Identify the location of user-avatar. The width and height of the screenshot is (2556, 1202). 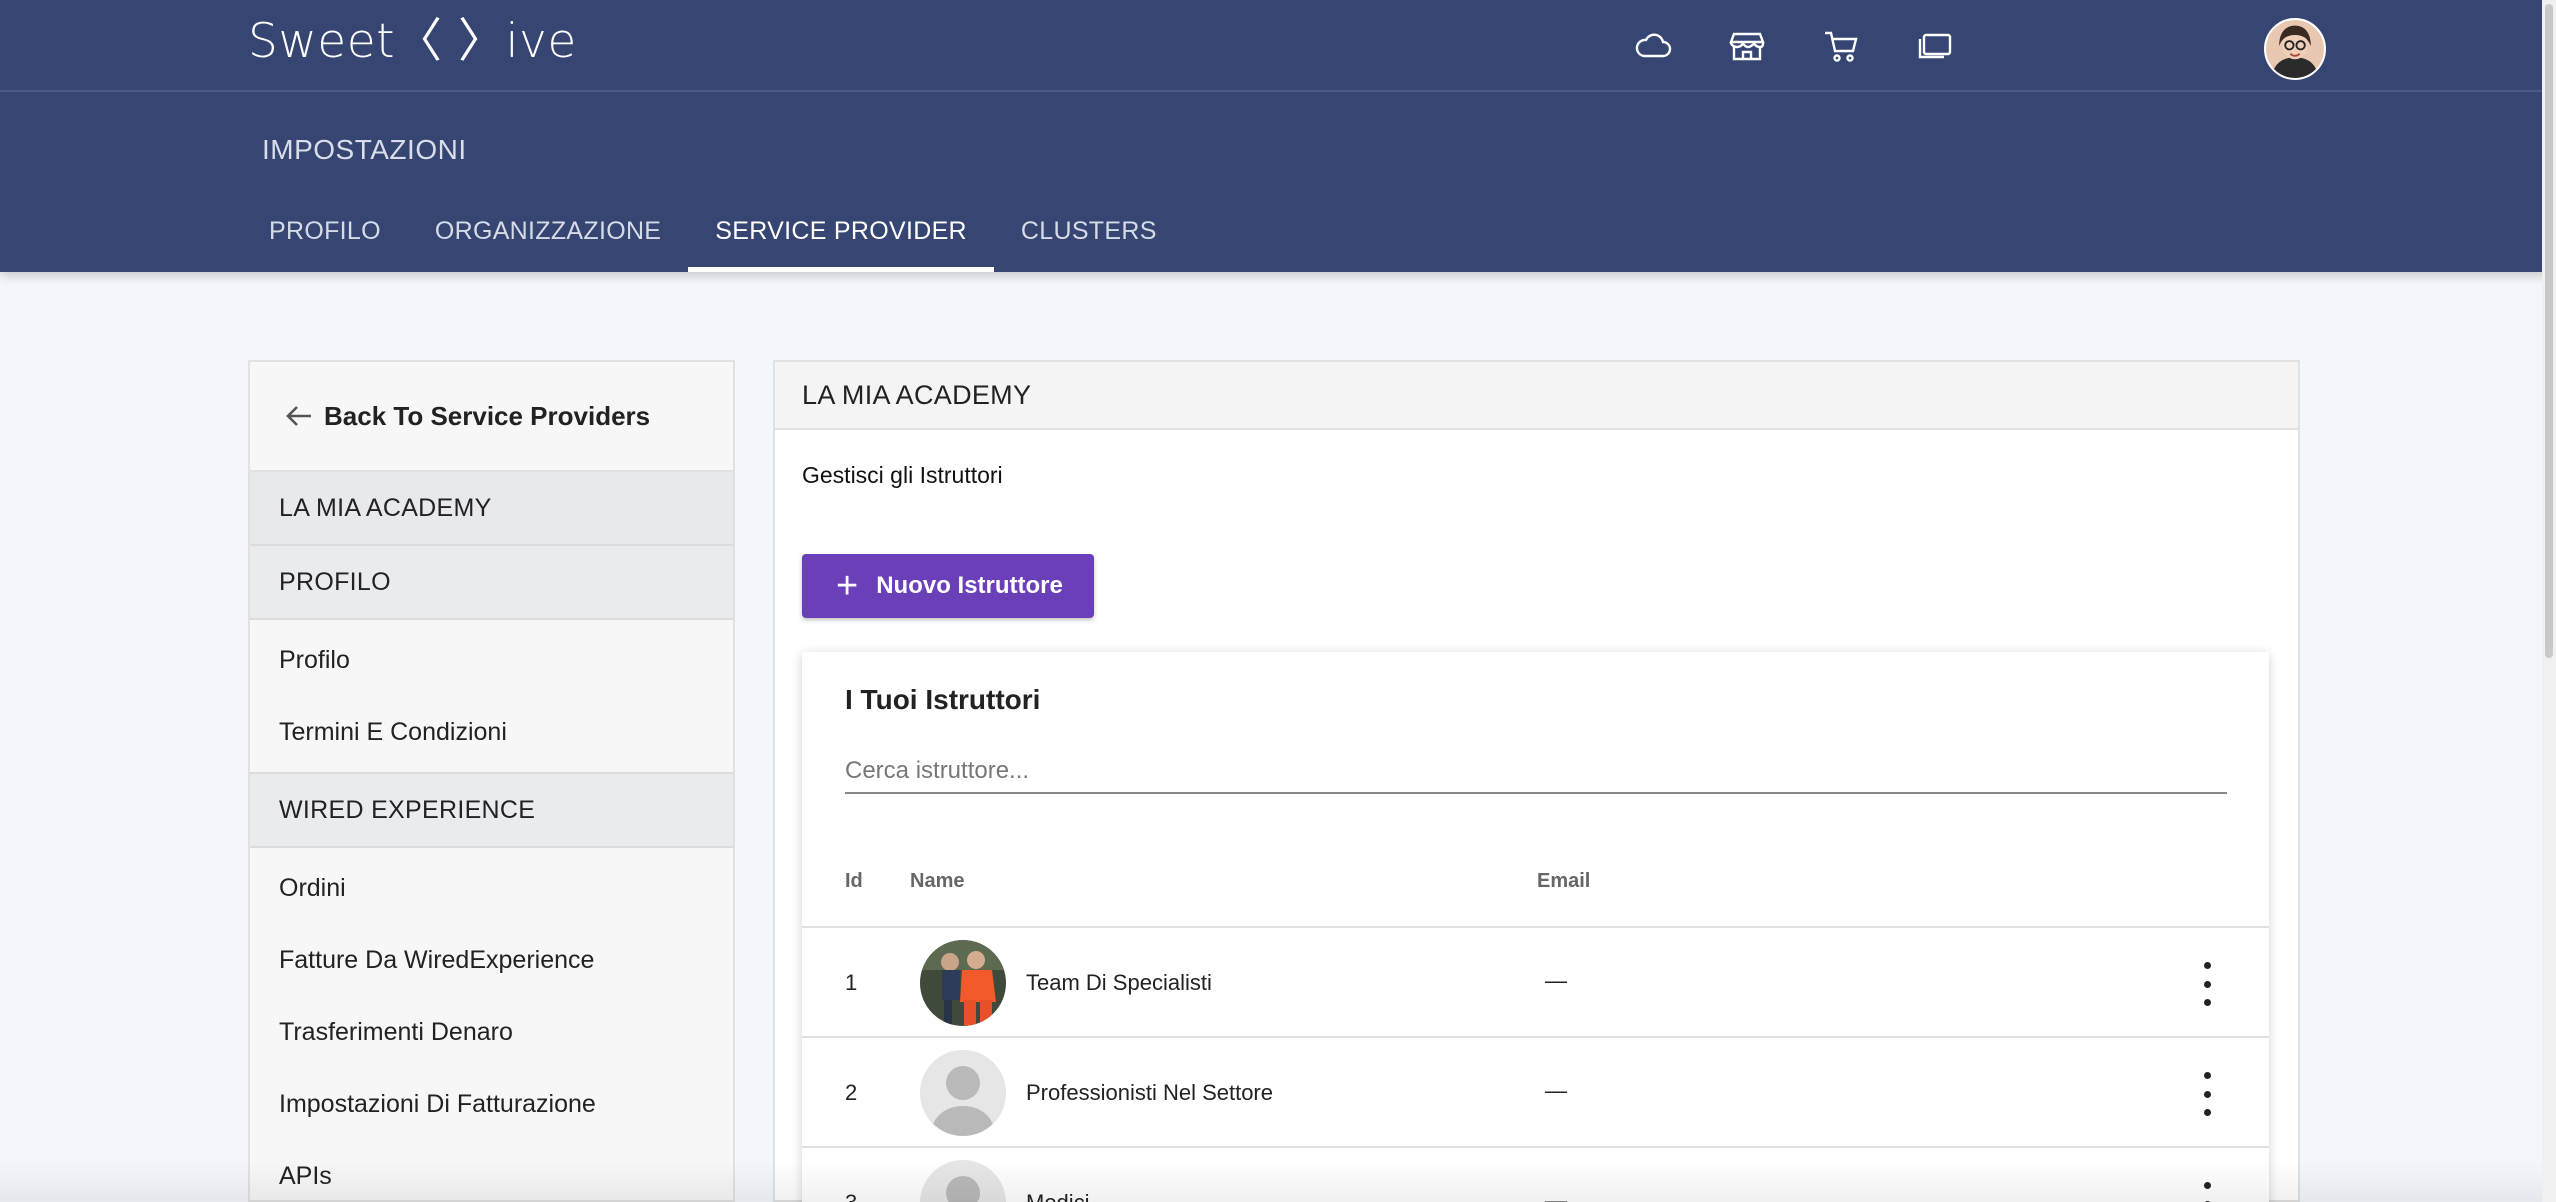
(2295, 49).